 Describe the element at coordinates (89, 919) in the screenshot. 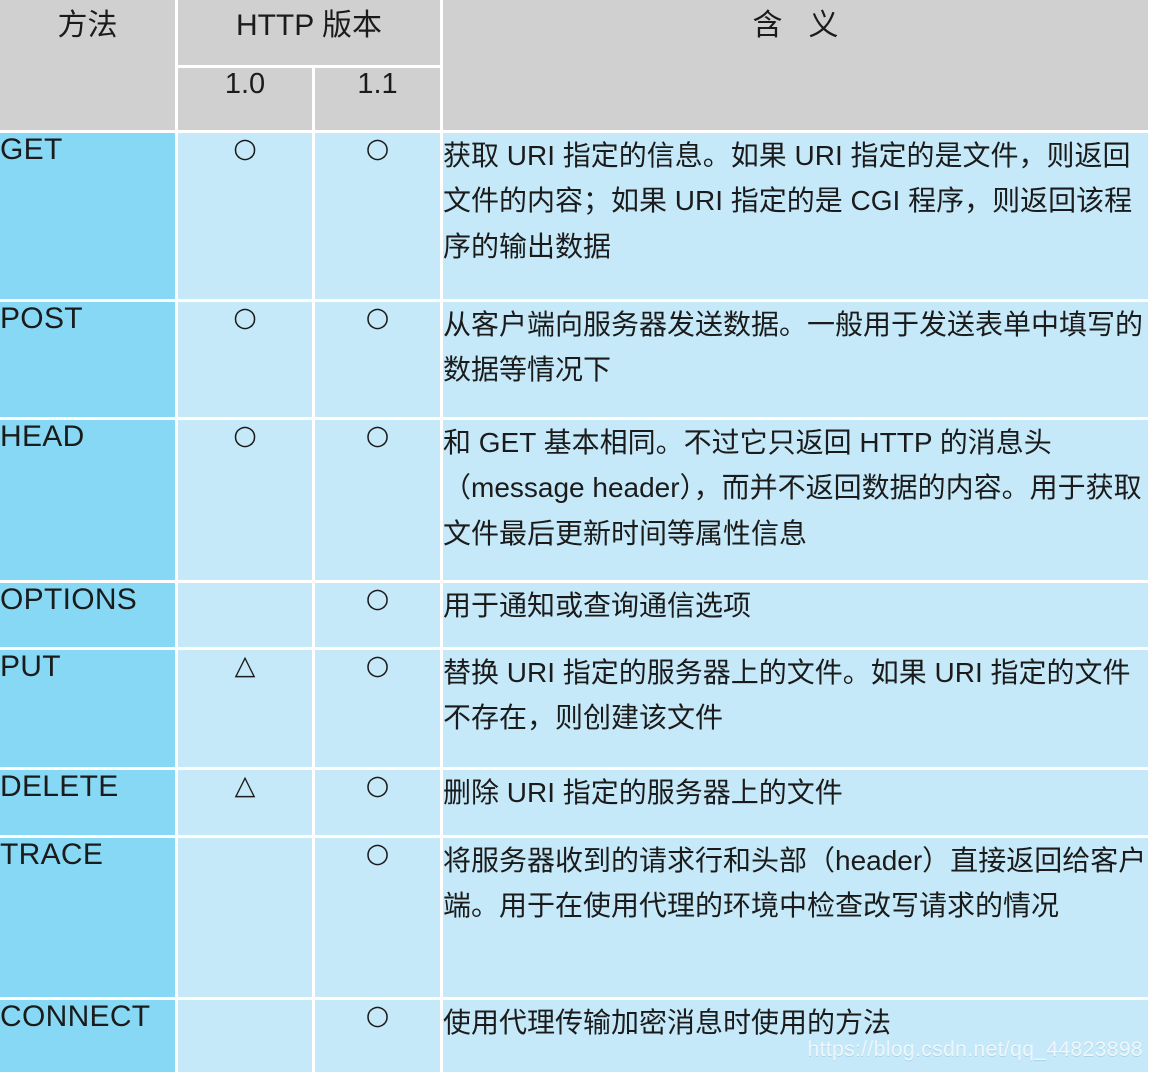

I see `method-name-trace: TRACE` at that location.